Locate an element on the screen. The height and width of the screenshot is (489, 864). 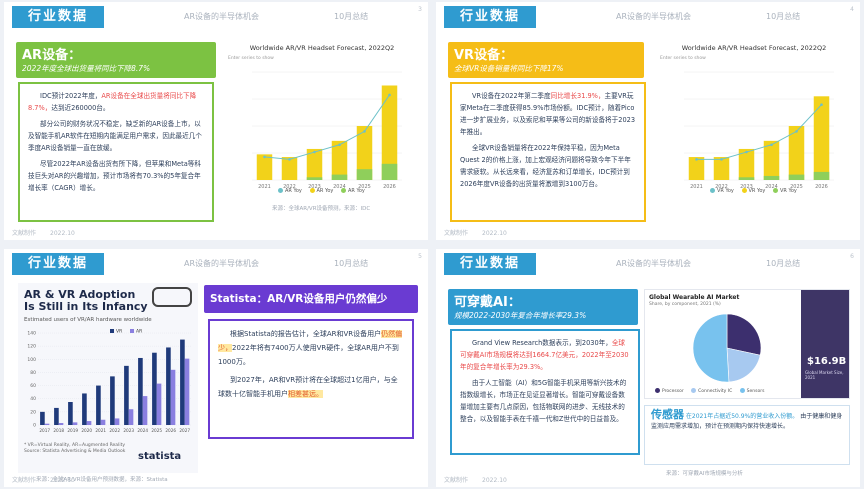
vr-headset-icon is located at coordinates (172, 297).